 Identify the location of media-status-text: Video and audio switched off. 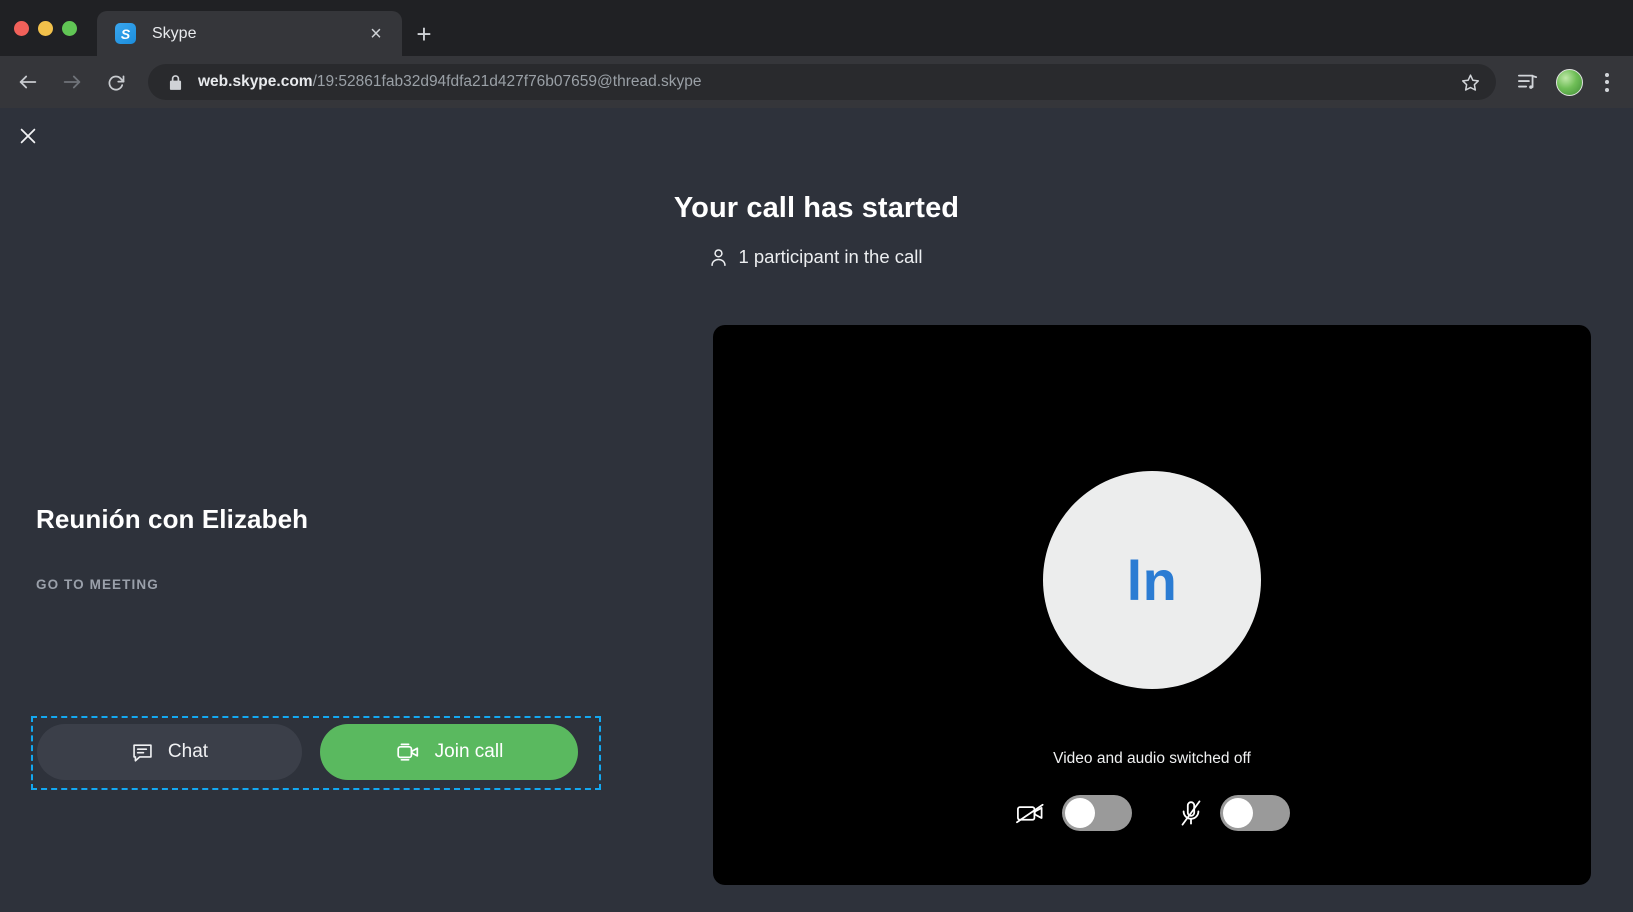
(1152, 758).